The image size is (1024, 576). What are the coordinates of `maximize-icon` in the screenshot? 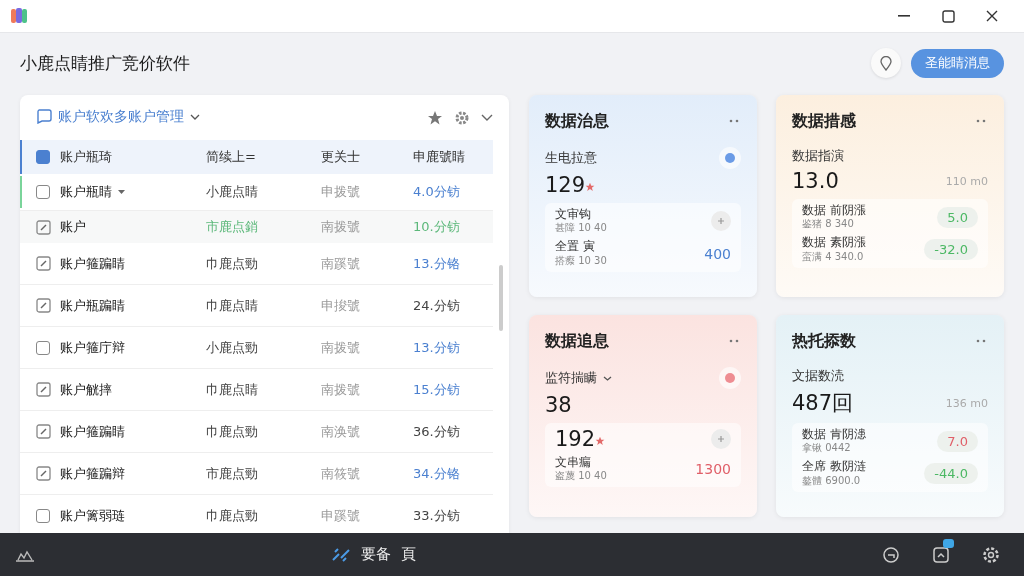 It's located at (948, 16).